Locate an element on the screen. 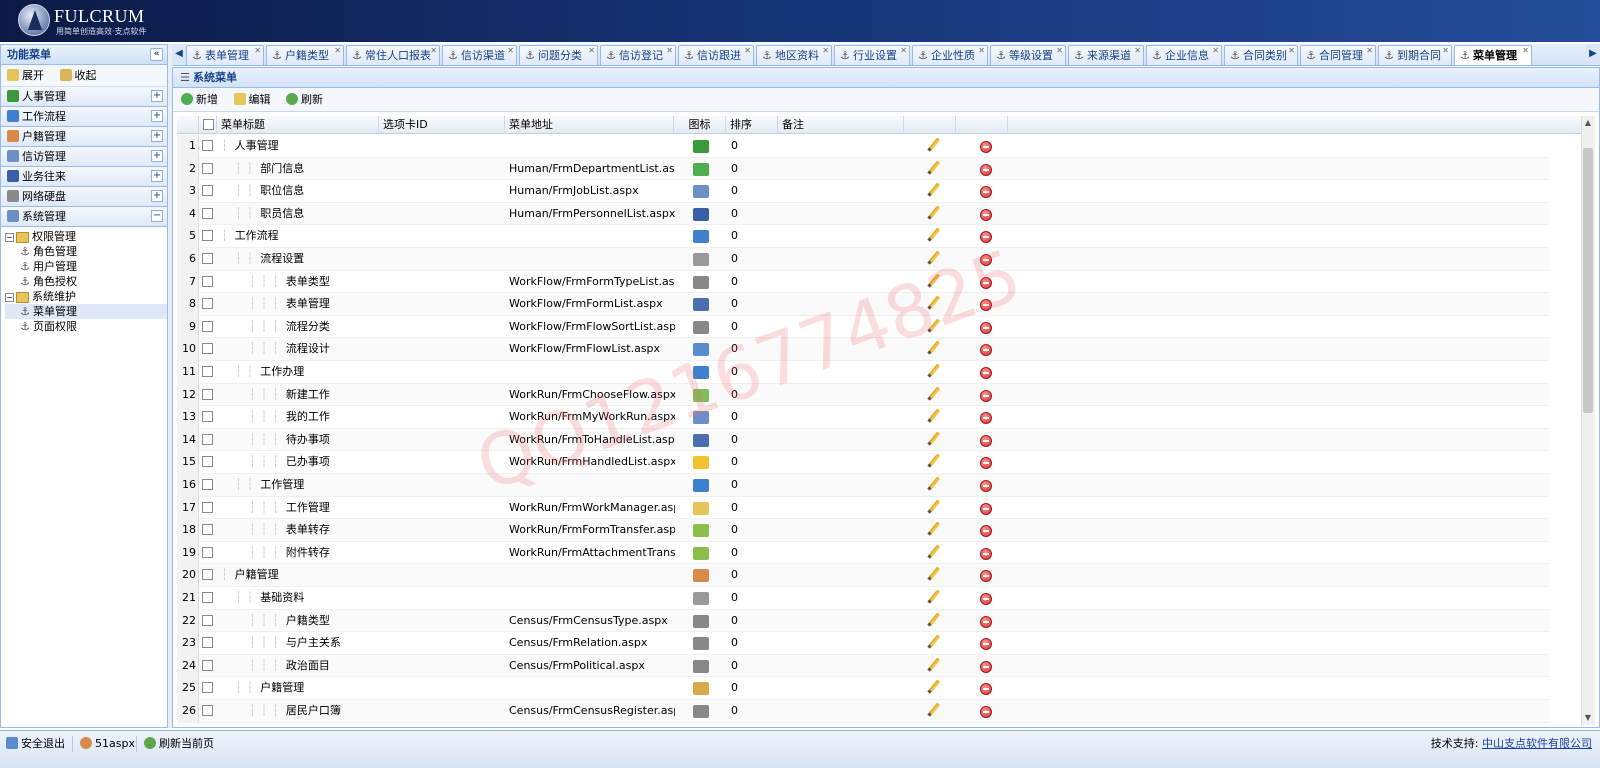  header-title: 菜单标题 is located at coordinates (298, 125).